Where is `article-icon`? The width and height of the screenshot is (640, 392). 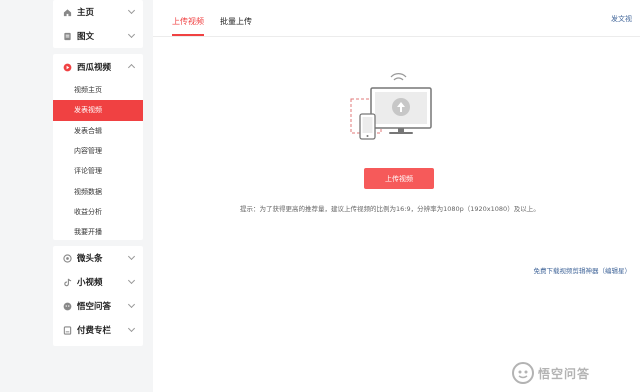
article-icon is located at coordinates (67, 36).